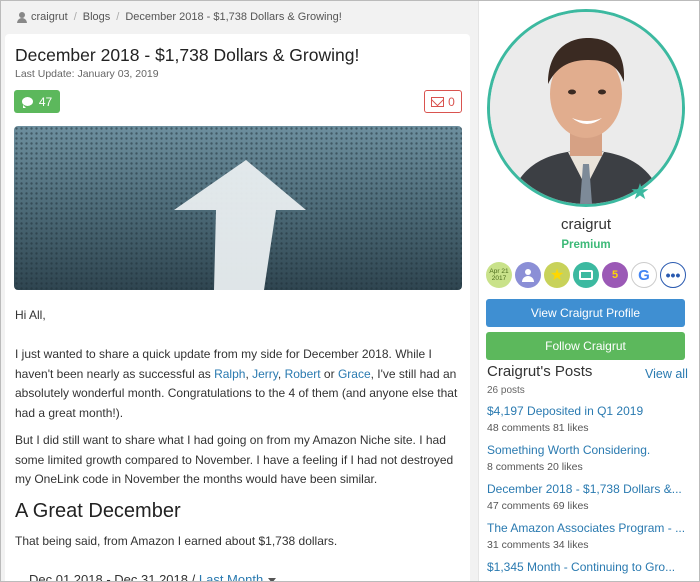  What do you see at coordinates (451, 101) in the screenshot?
I see `mail-count: 0` at bounding box center [451, 101].